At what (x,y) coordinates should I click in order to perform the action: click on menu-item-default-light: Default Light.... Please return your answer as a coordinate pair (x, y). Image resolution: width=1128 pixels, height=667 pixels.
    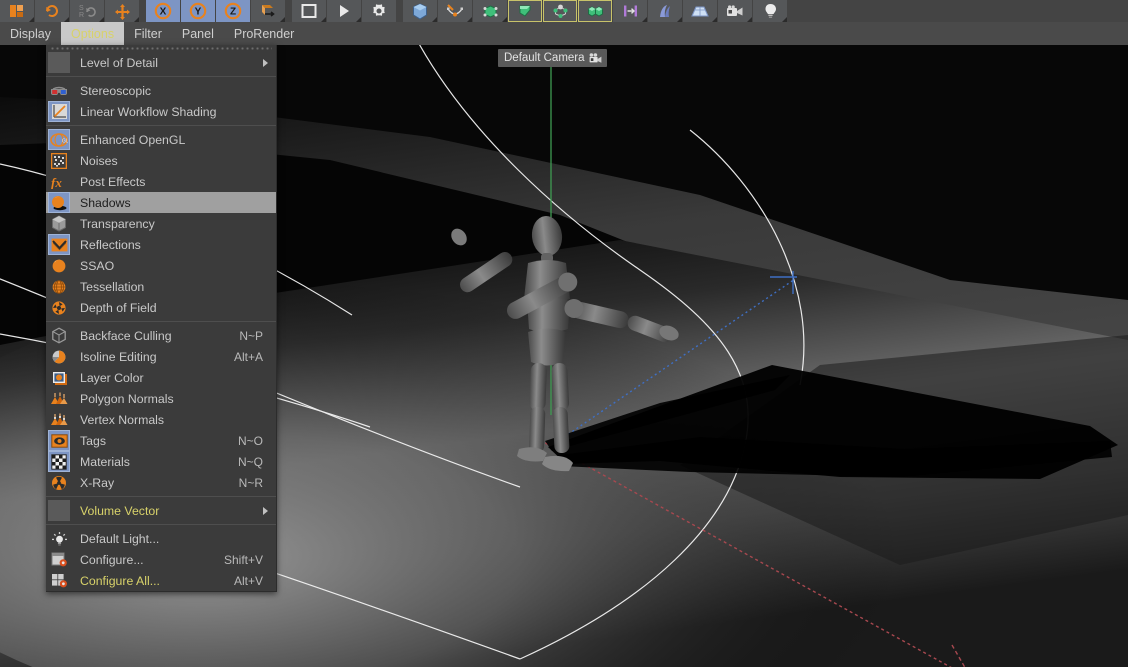
    Looking at the image, I should click on (161, 538).